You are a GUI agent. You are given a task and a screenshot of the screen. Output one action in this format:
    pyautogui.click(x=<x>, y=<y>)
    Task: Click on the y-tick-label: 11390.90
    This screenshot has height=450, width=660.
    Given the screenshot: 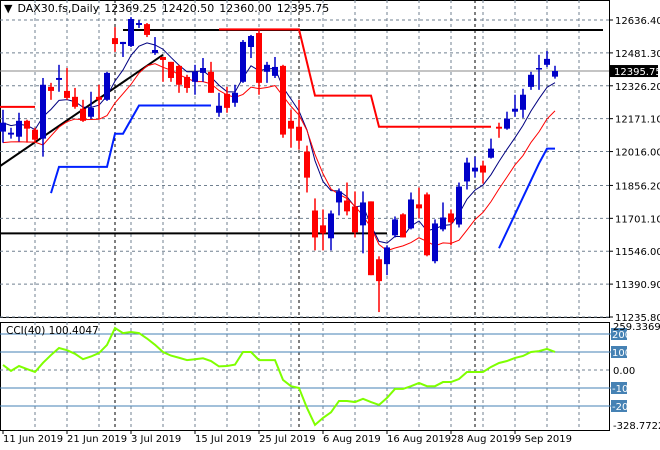 What is the action you would take?
    pyautogui.click(x=637, y=285)
    